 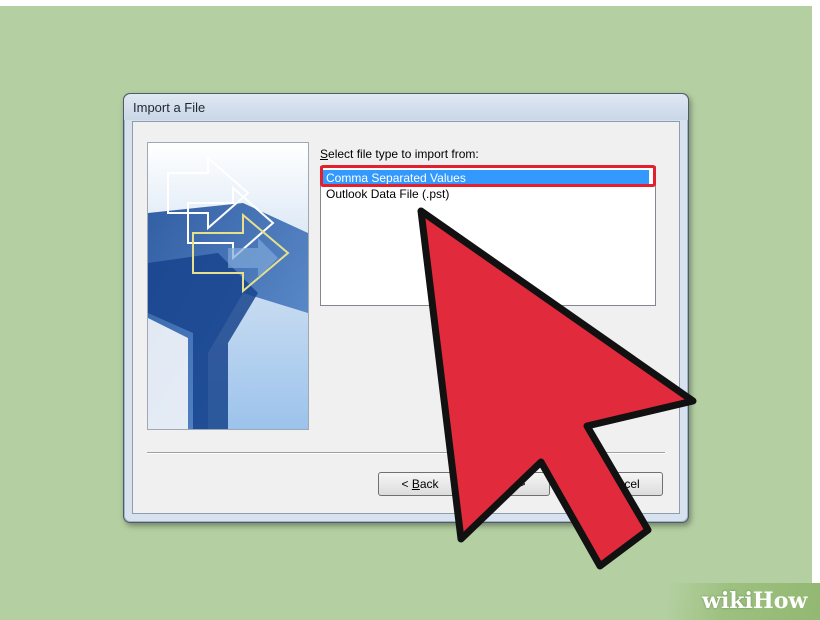 I want to click on back-prefix: <, so click(x=406, y=484).